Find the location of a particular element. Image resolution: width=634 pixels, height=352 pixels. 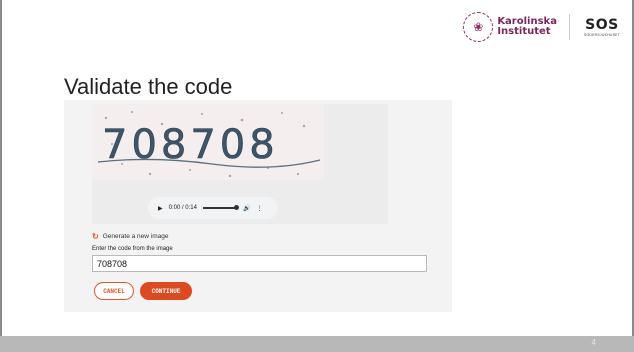

volume-icon: 🔊 is located at coordinates (246, 208).